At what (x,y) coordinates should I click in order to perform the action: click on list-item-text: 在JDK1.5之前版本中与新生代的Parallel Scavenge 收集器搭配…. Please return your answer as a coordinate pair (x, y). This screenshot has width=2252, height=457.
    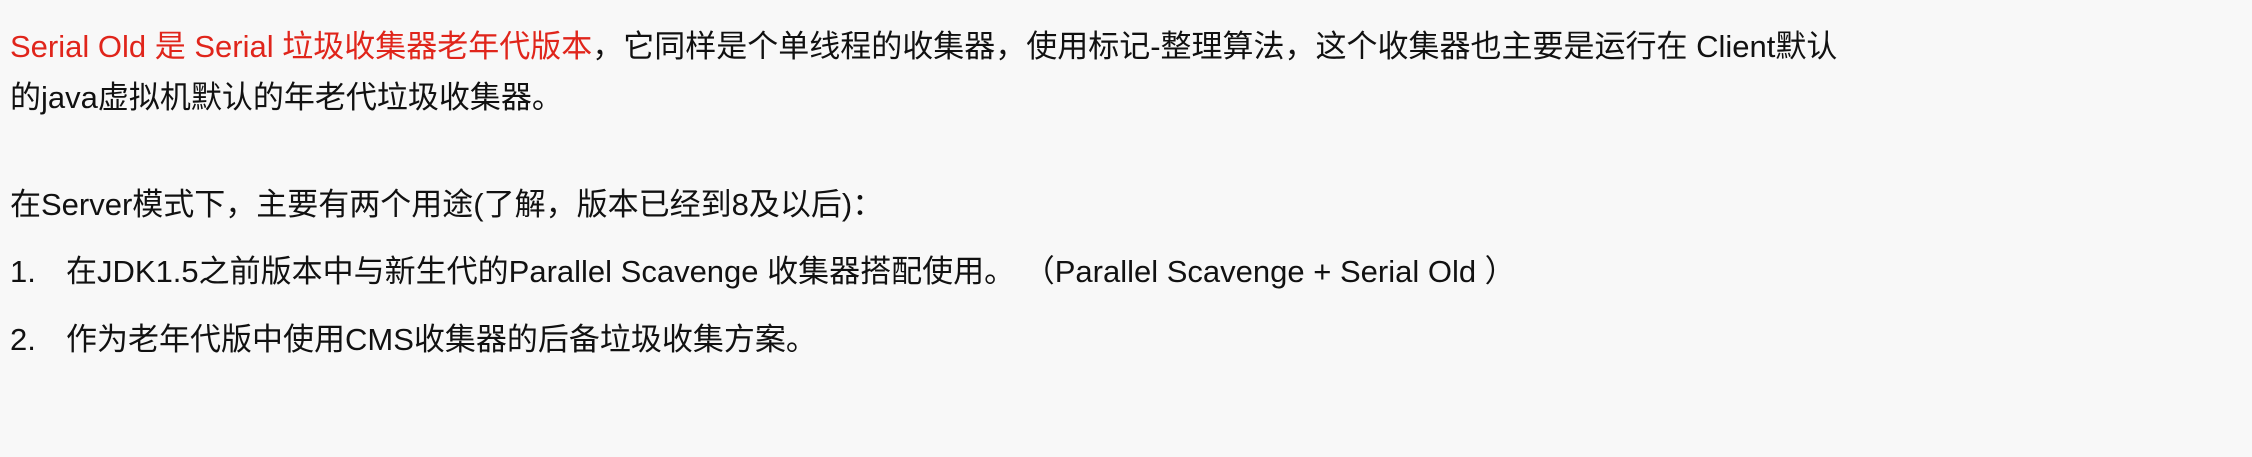
    Looking at the image, I should click on (791, 271).